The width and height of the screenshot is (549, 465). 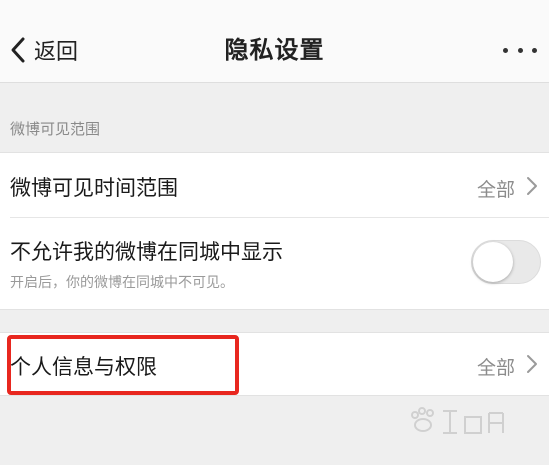 What do you see at coordinates (495, 368) in the screenshot?
I see `personal-info-permissions-value: 全部` at bounding box center [495, 368].